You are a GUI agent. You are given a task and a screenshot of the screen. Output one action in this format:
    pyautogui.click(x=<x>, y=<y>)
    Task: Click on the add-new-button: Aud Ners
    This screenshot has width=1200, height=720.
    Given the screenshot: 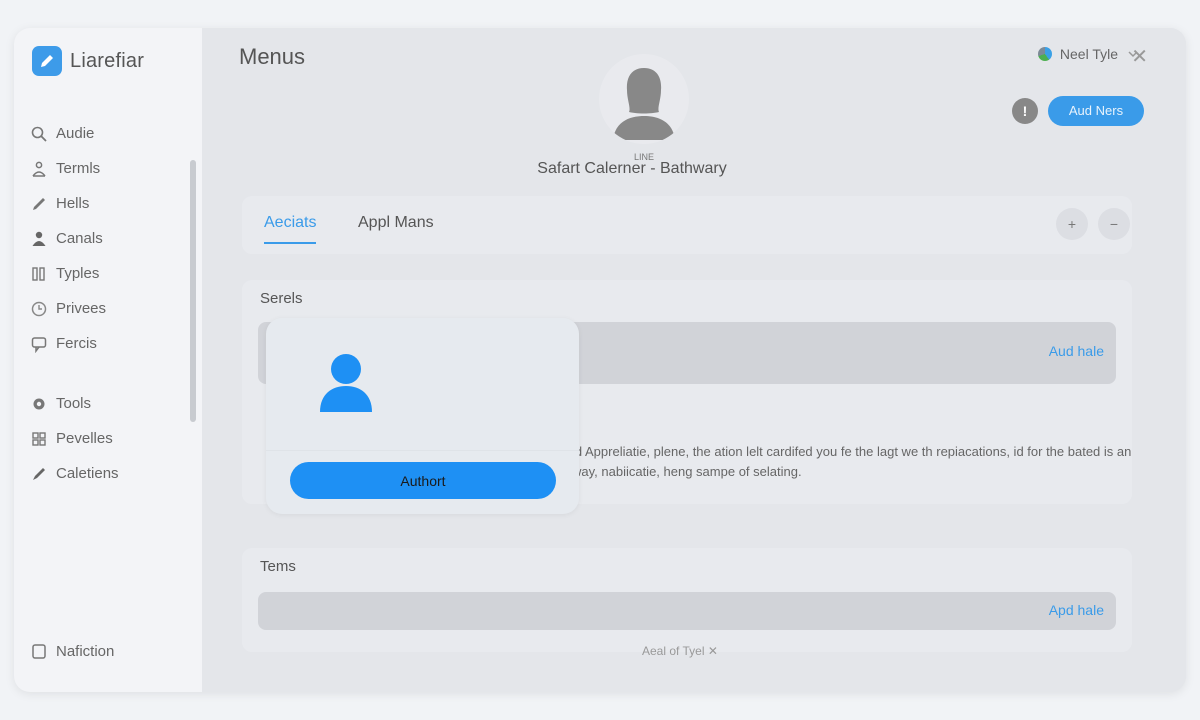 What is the action you would take?
    pyautogui.click(x=1096, y=111)
    